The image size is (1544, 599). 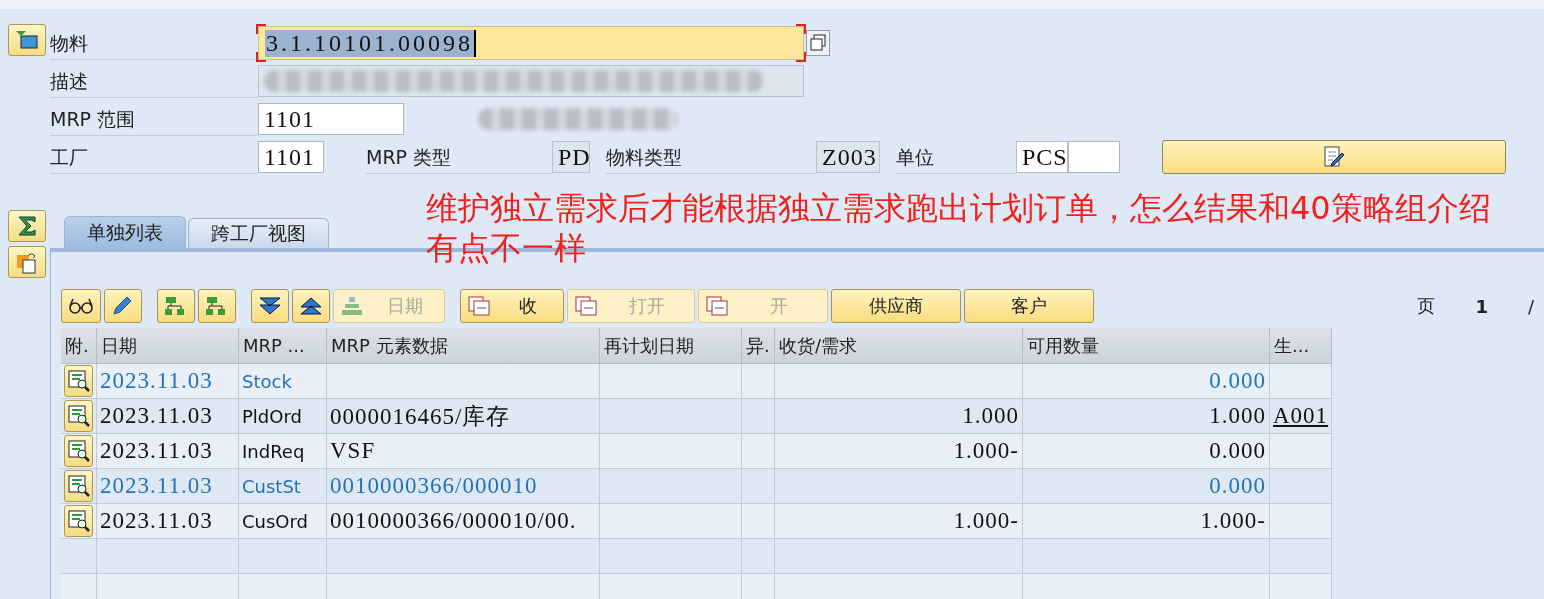 I want to click on hierarchy-down-icon, so click(x=216, y=306).